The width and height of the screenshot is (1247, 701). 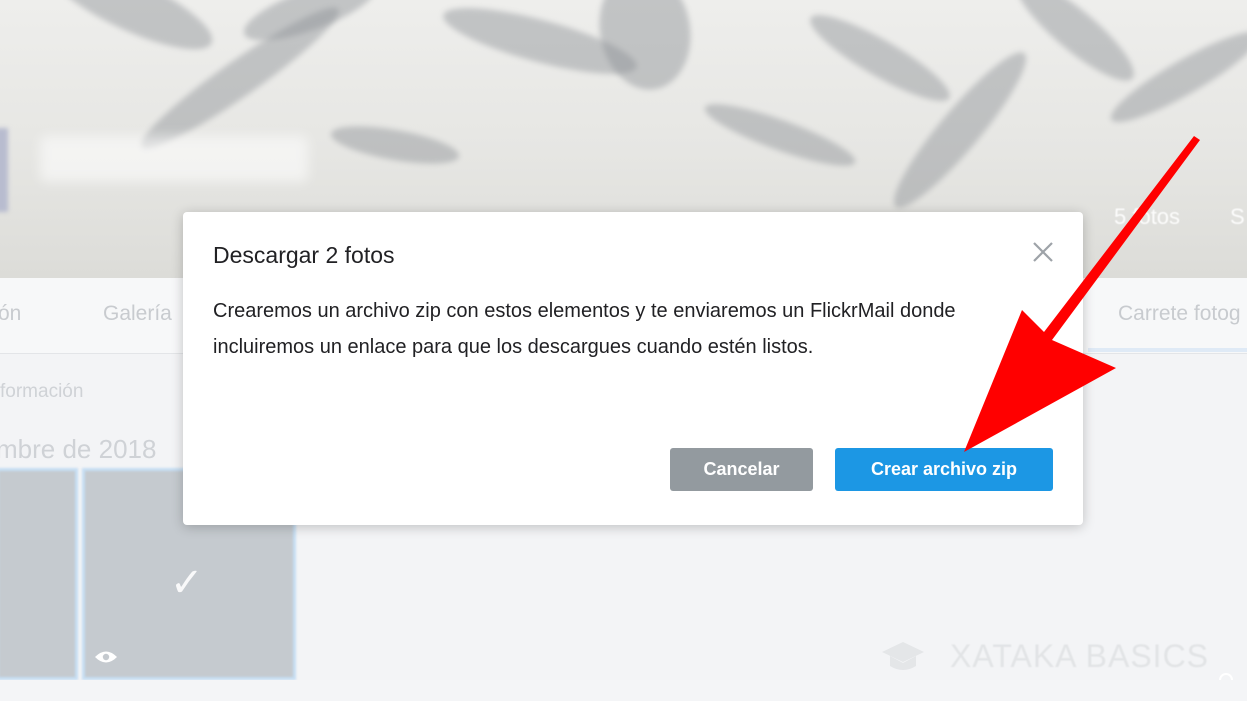 What do you see at coordinates (623, 690) in the screenshot?
I see `page-footer-strip` at bounding box center [623, 690].